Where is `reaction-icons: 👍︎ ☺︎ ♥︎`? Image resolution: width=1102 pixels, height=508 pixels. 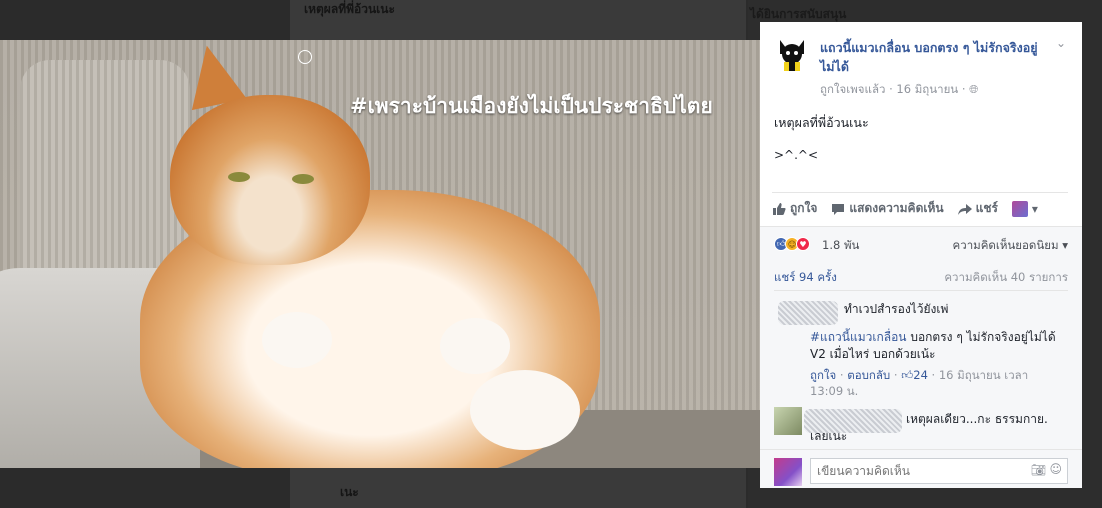 reaction-icons: 👍︎ ☺︎ ♥︎ is located at coordinates (792, 244).